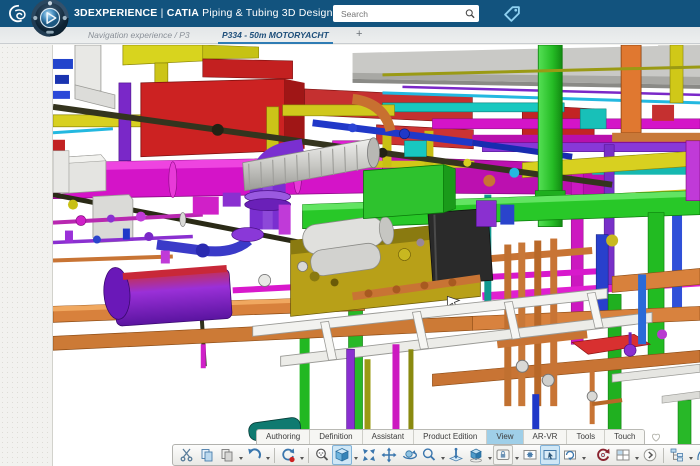 This screenshot has height=466, width=700. I want to click on toolbar-more-commands, so click(650, 455).